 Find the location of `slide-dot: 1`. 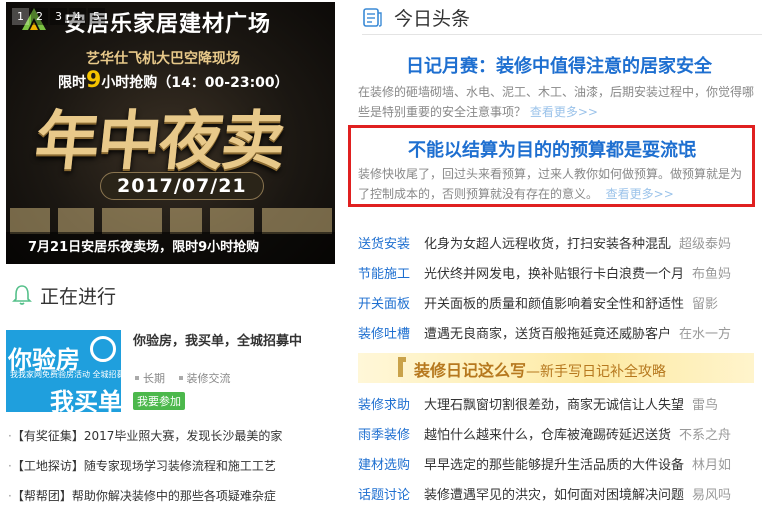

slide-dot: 1 is located at coordinates (20, 16).